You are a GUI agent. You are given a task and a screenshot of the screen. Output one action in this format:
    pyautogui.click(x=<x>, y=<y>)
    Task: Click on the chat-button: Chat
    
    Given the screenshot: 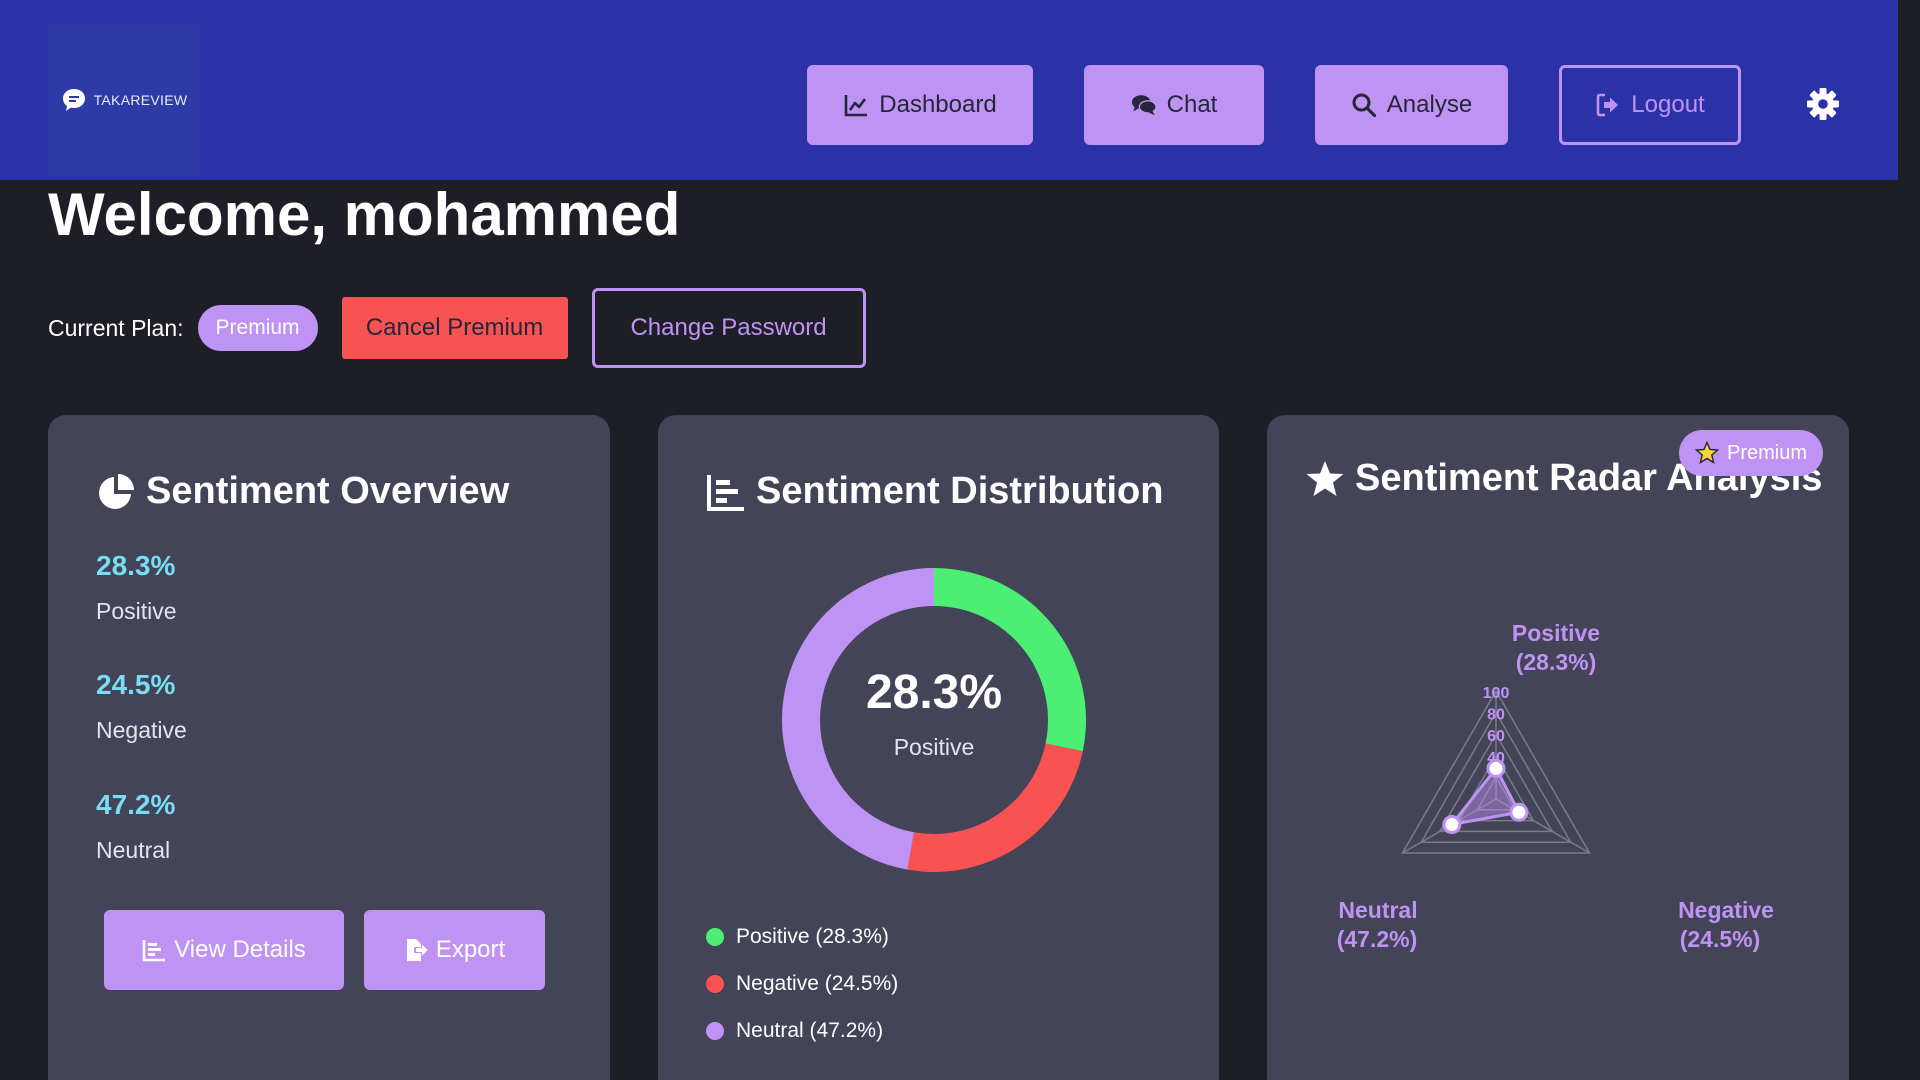 What is the action you would take?
    pyautogui.click(x=1174, y=105)
    